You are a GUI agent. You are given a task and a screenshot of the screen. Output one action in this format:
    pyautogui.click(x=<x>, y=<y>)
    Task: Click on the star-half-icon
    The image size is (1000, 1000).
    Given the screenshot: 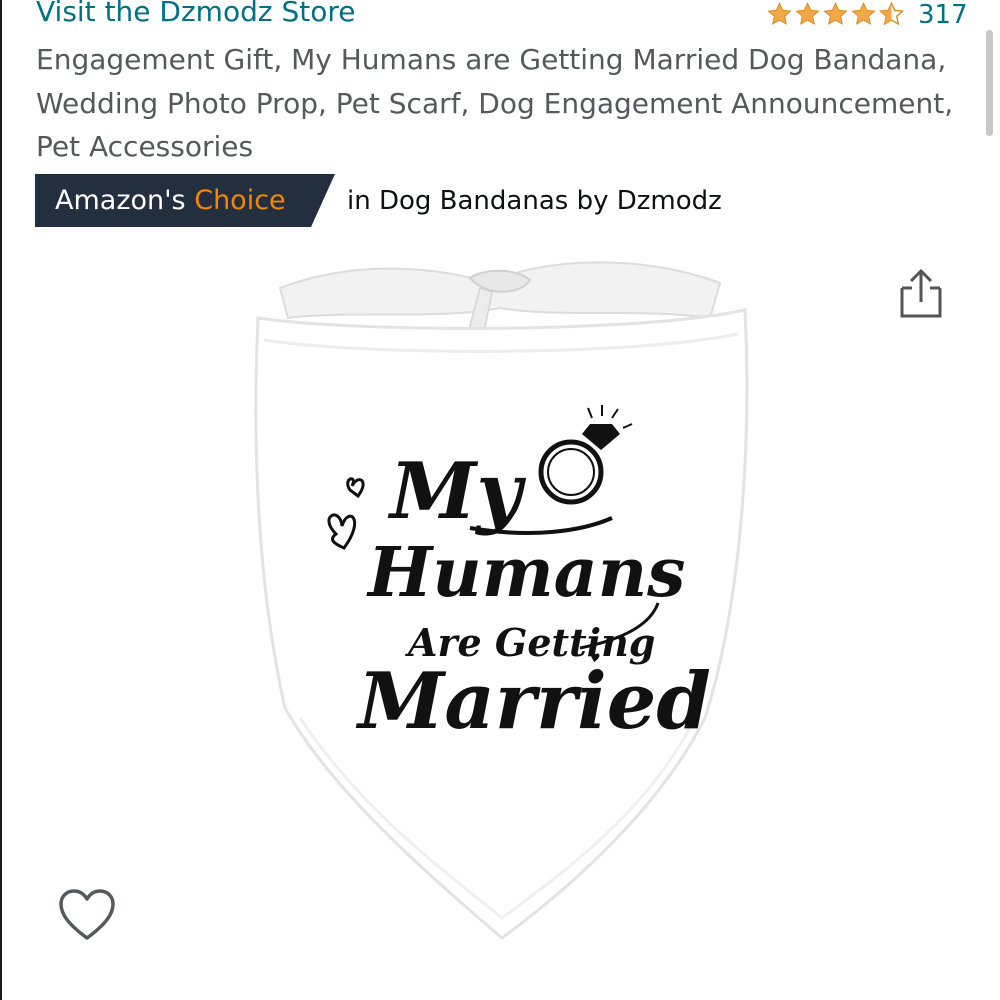 What is the action you would take?
    pyautogui.click(x=891, y=13)
    